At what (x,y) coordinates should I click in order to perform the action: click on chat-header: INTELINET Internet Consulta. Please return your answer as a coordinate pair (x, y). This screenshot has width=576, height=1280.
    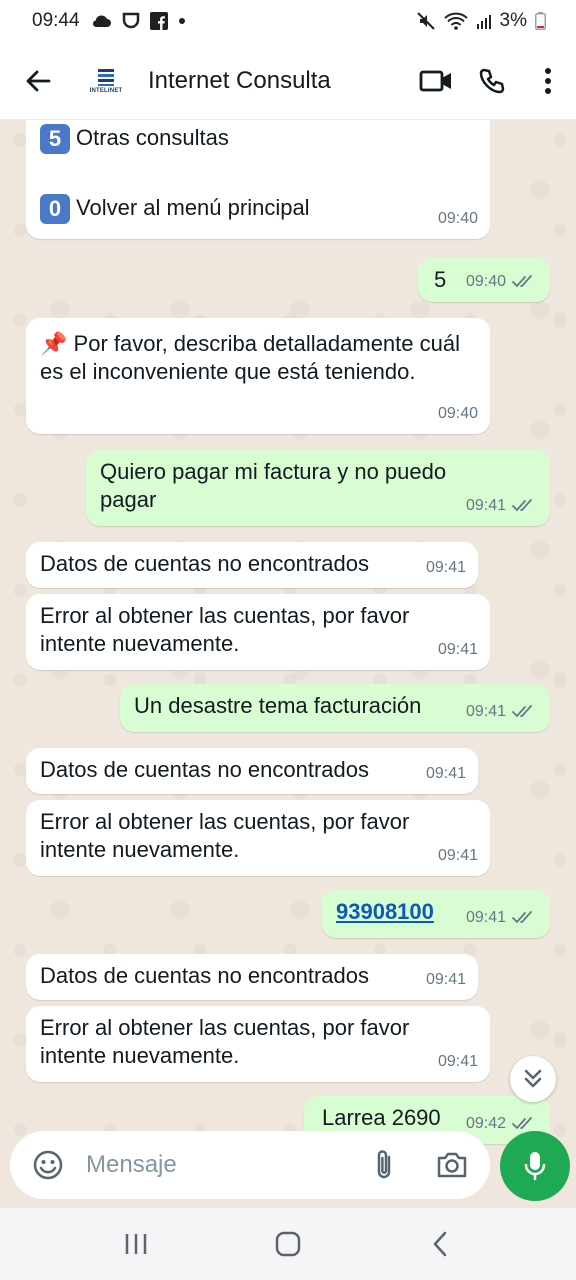
    Looking at the image, I should click on (288, 81).